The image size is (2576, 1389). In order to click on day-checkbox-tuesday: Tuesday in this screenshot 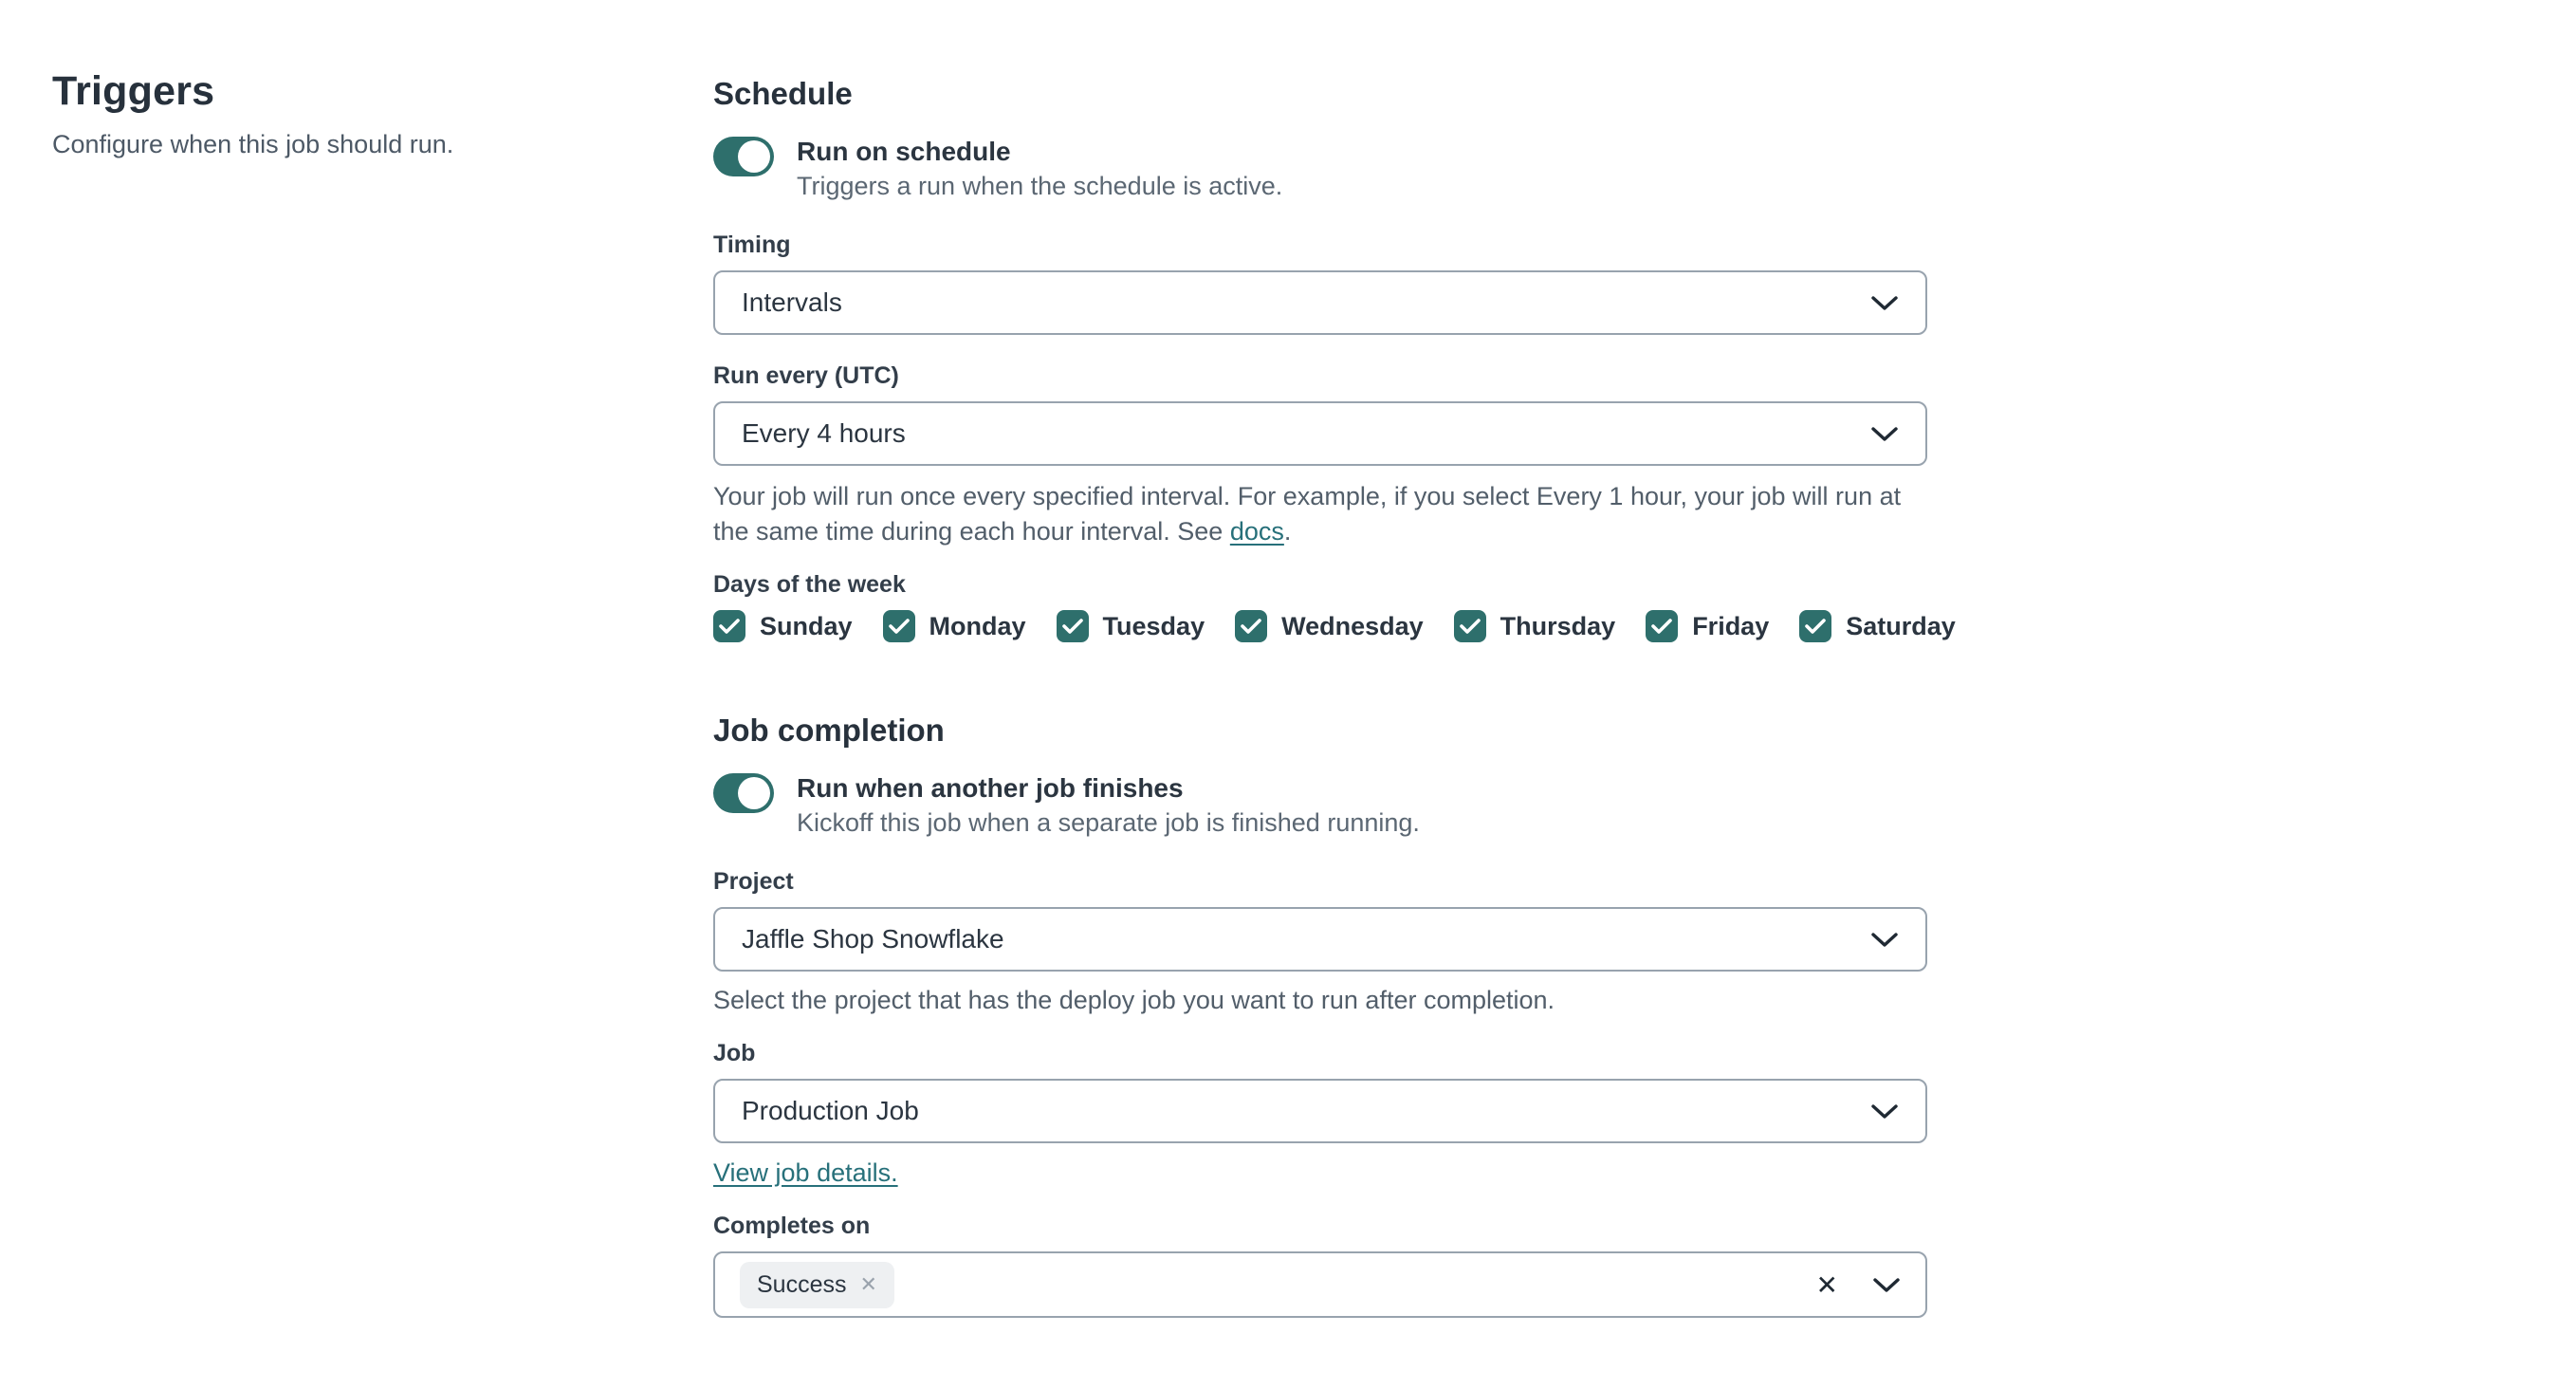, I will do `click(1130, 626)`.